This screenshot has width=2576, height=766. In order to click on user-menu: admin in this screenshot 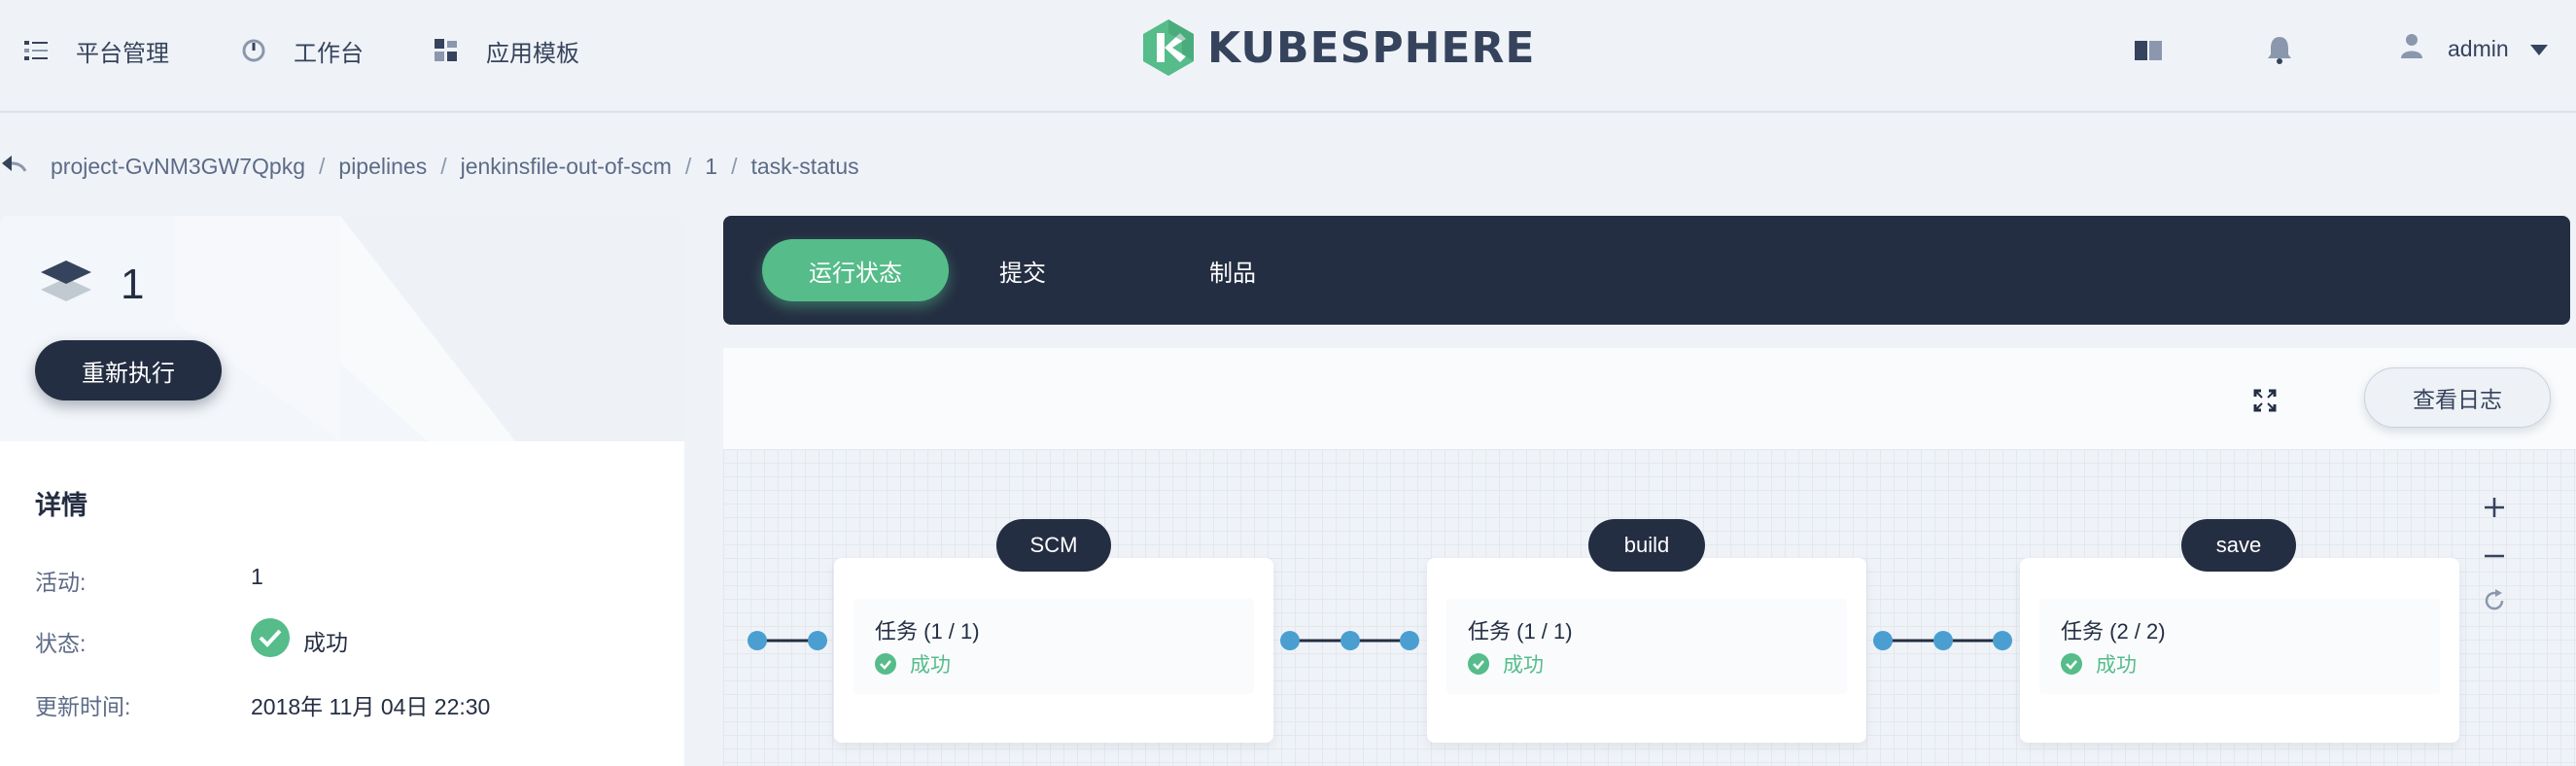, I will do `click(2474, 48)`.